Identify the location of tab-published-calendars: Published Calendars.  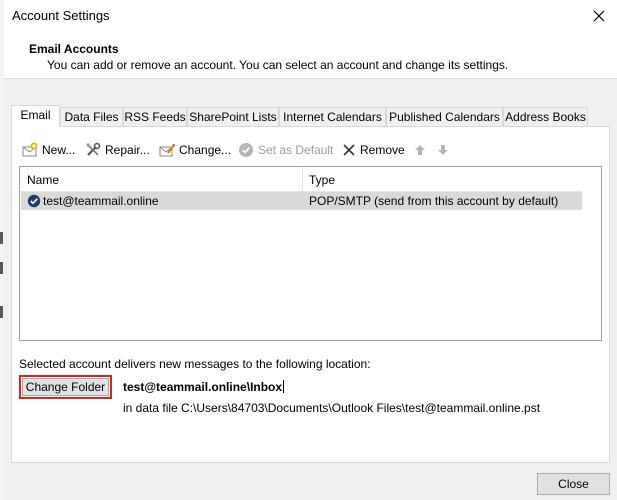
(444, 116).